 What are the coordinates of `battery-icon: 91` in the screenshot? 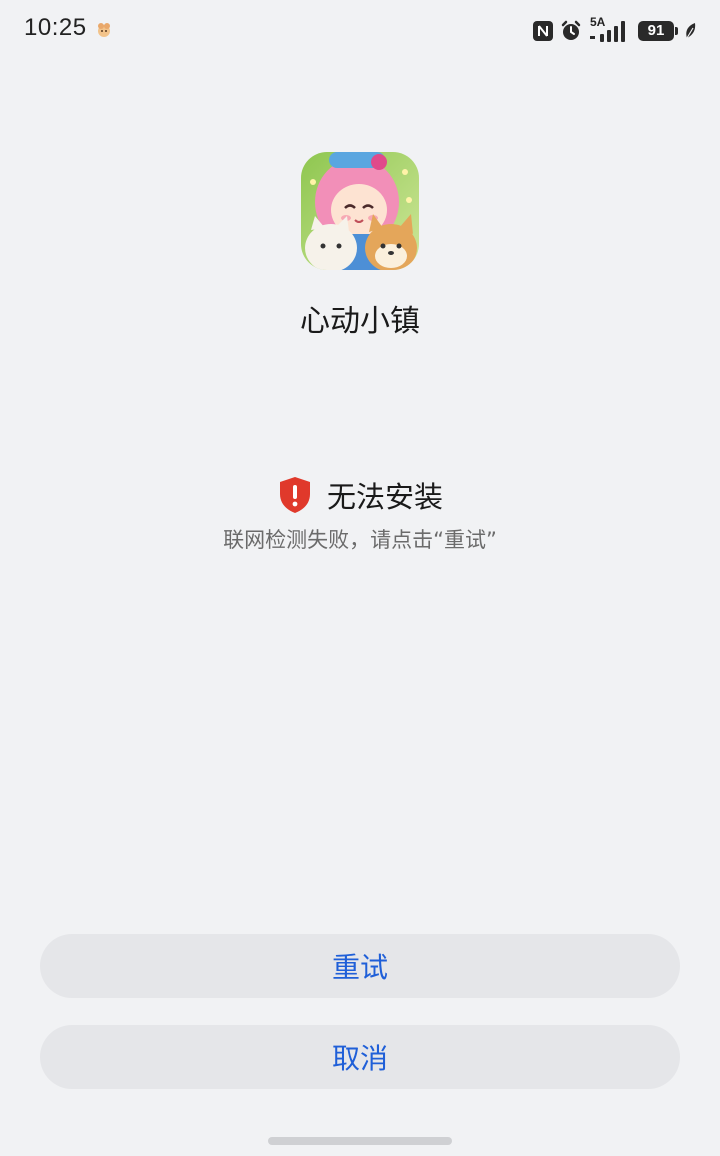 It's located at (658, 31).